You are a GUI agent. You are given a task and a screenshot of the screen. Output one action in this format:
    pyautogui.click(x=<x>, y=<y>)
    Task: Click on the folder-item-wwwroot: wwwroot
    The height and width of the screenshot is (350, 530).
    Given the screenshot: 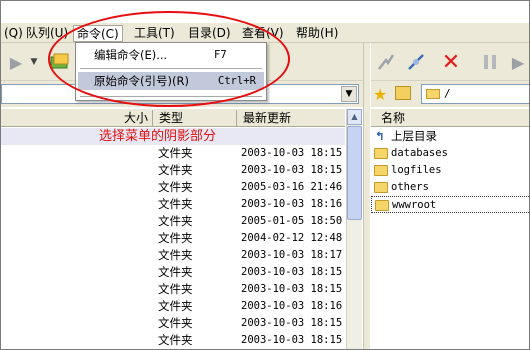 What is the action you would take?
    pyautogui.click(x=450, y=204)
    